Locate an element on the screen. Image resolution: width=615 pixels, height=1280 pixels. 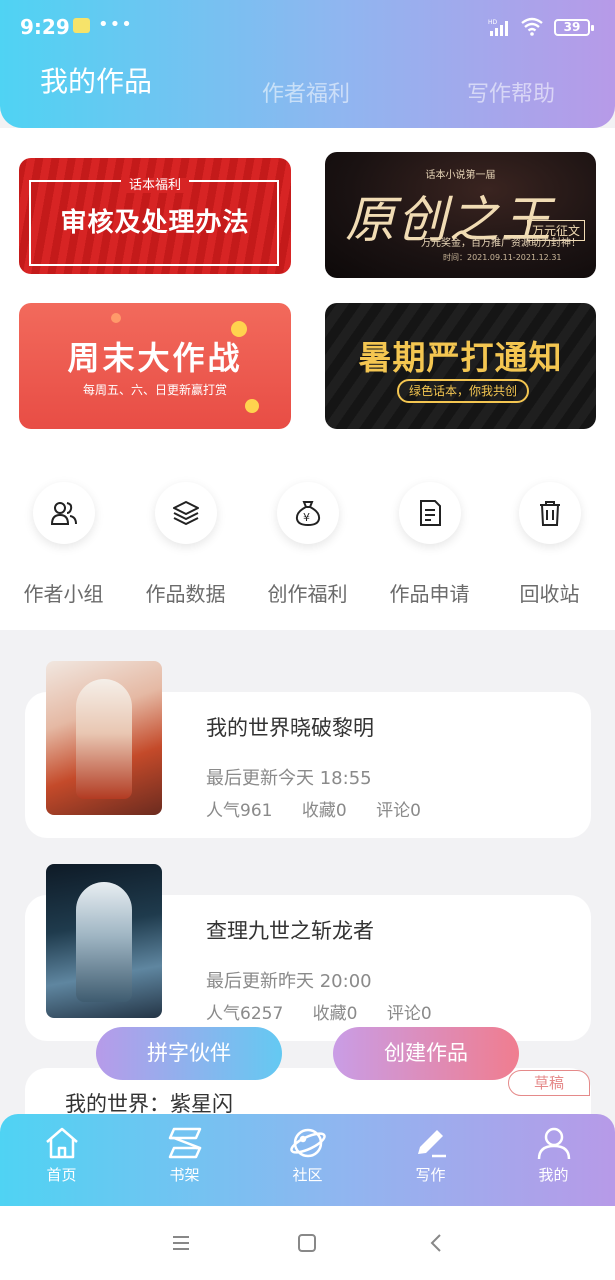
layers-icon is located at coordinates (185, 513).